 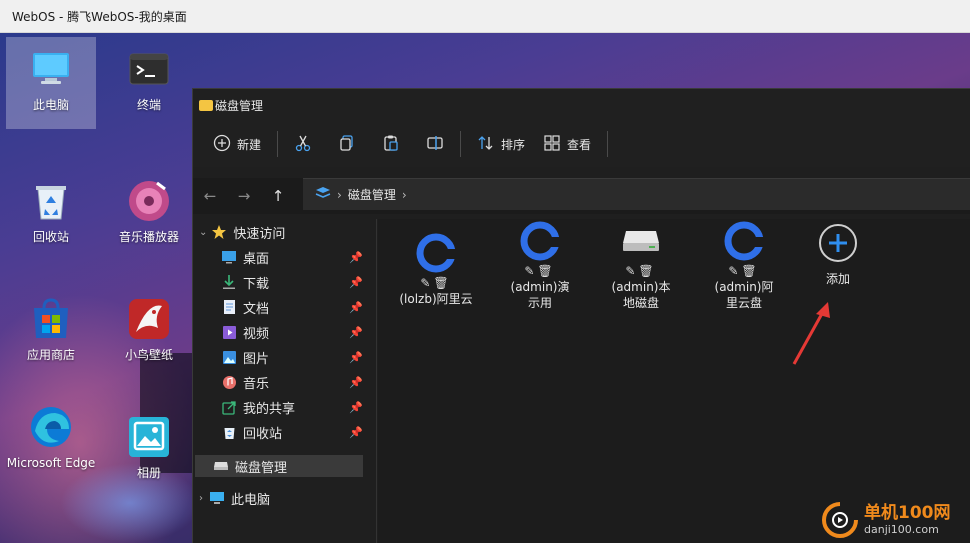 I want to click on desktop-icon-terminal: 终端, so click(x=149, y=83).